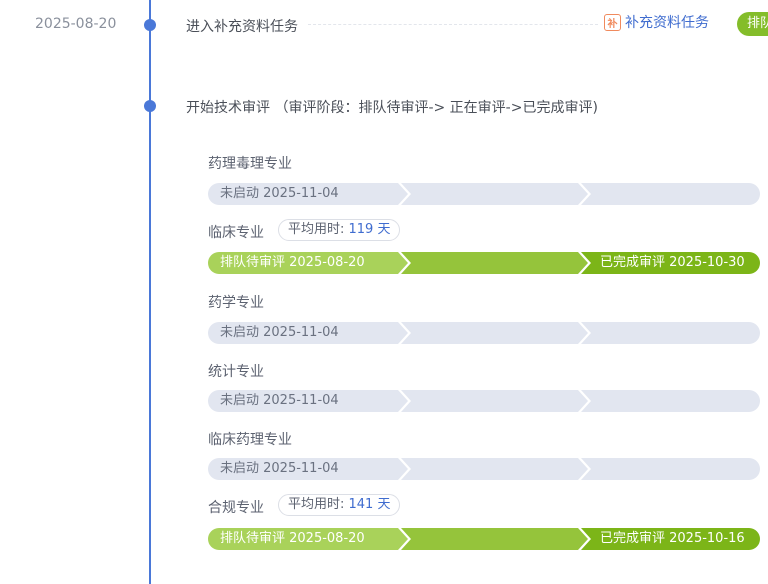 The width and height of the screenshot is (768, 584). I want to click on event-title: 进入补充资料任务, so click(242, 27).